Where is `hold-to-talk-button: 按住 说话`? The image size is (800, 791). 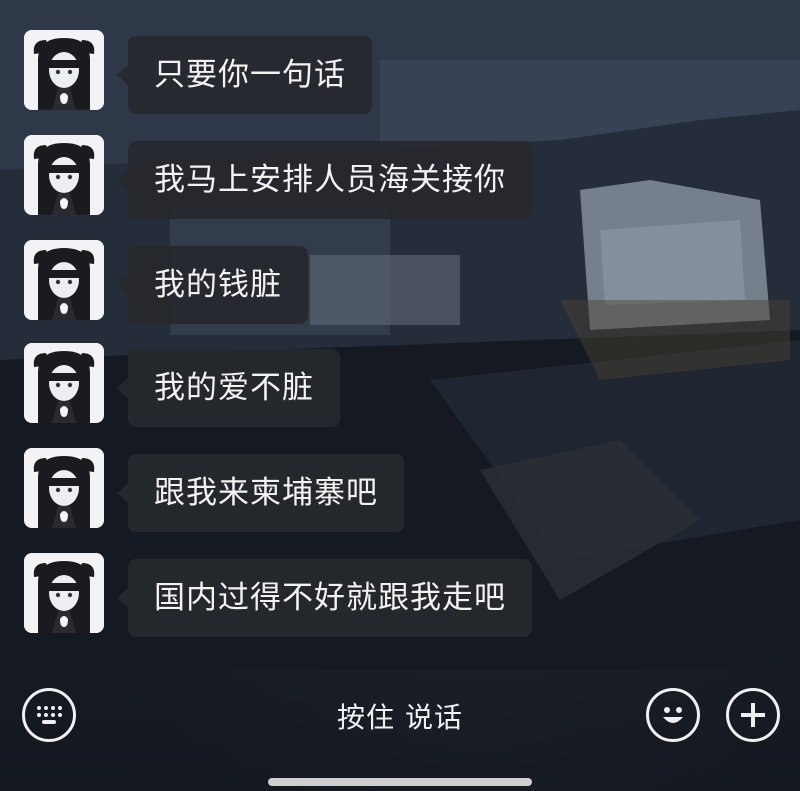 hold-to-talk-button: 按住 说话 is located at coordinates (400, 718).